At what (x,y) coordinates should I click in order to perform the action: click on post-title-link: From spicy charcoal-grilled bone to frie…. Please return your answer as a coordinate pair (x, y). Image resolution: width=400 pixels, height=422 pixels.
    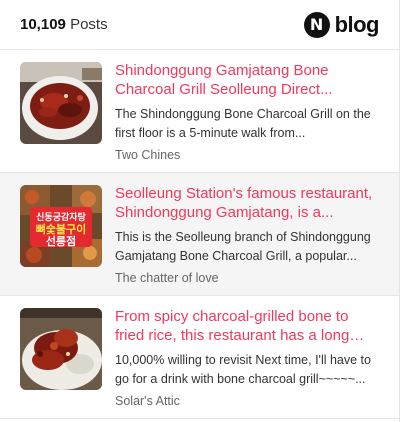
    Looking at the image, I should click on (245, 326).